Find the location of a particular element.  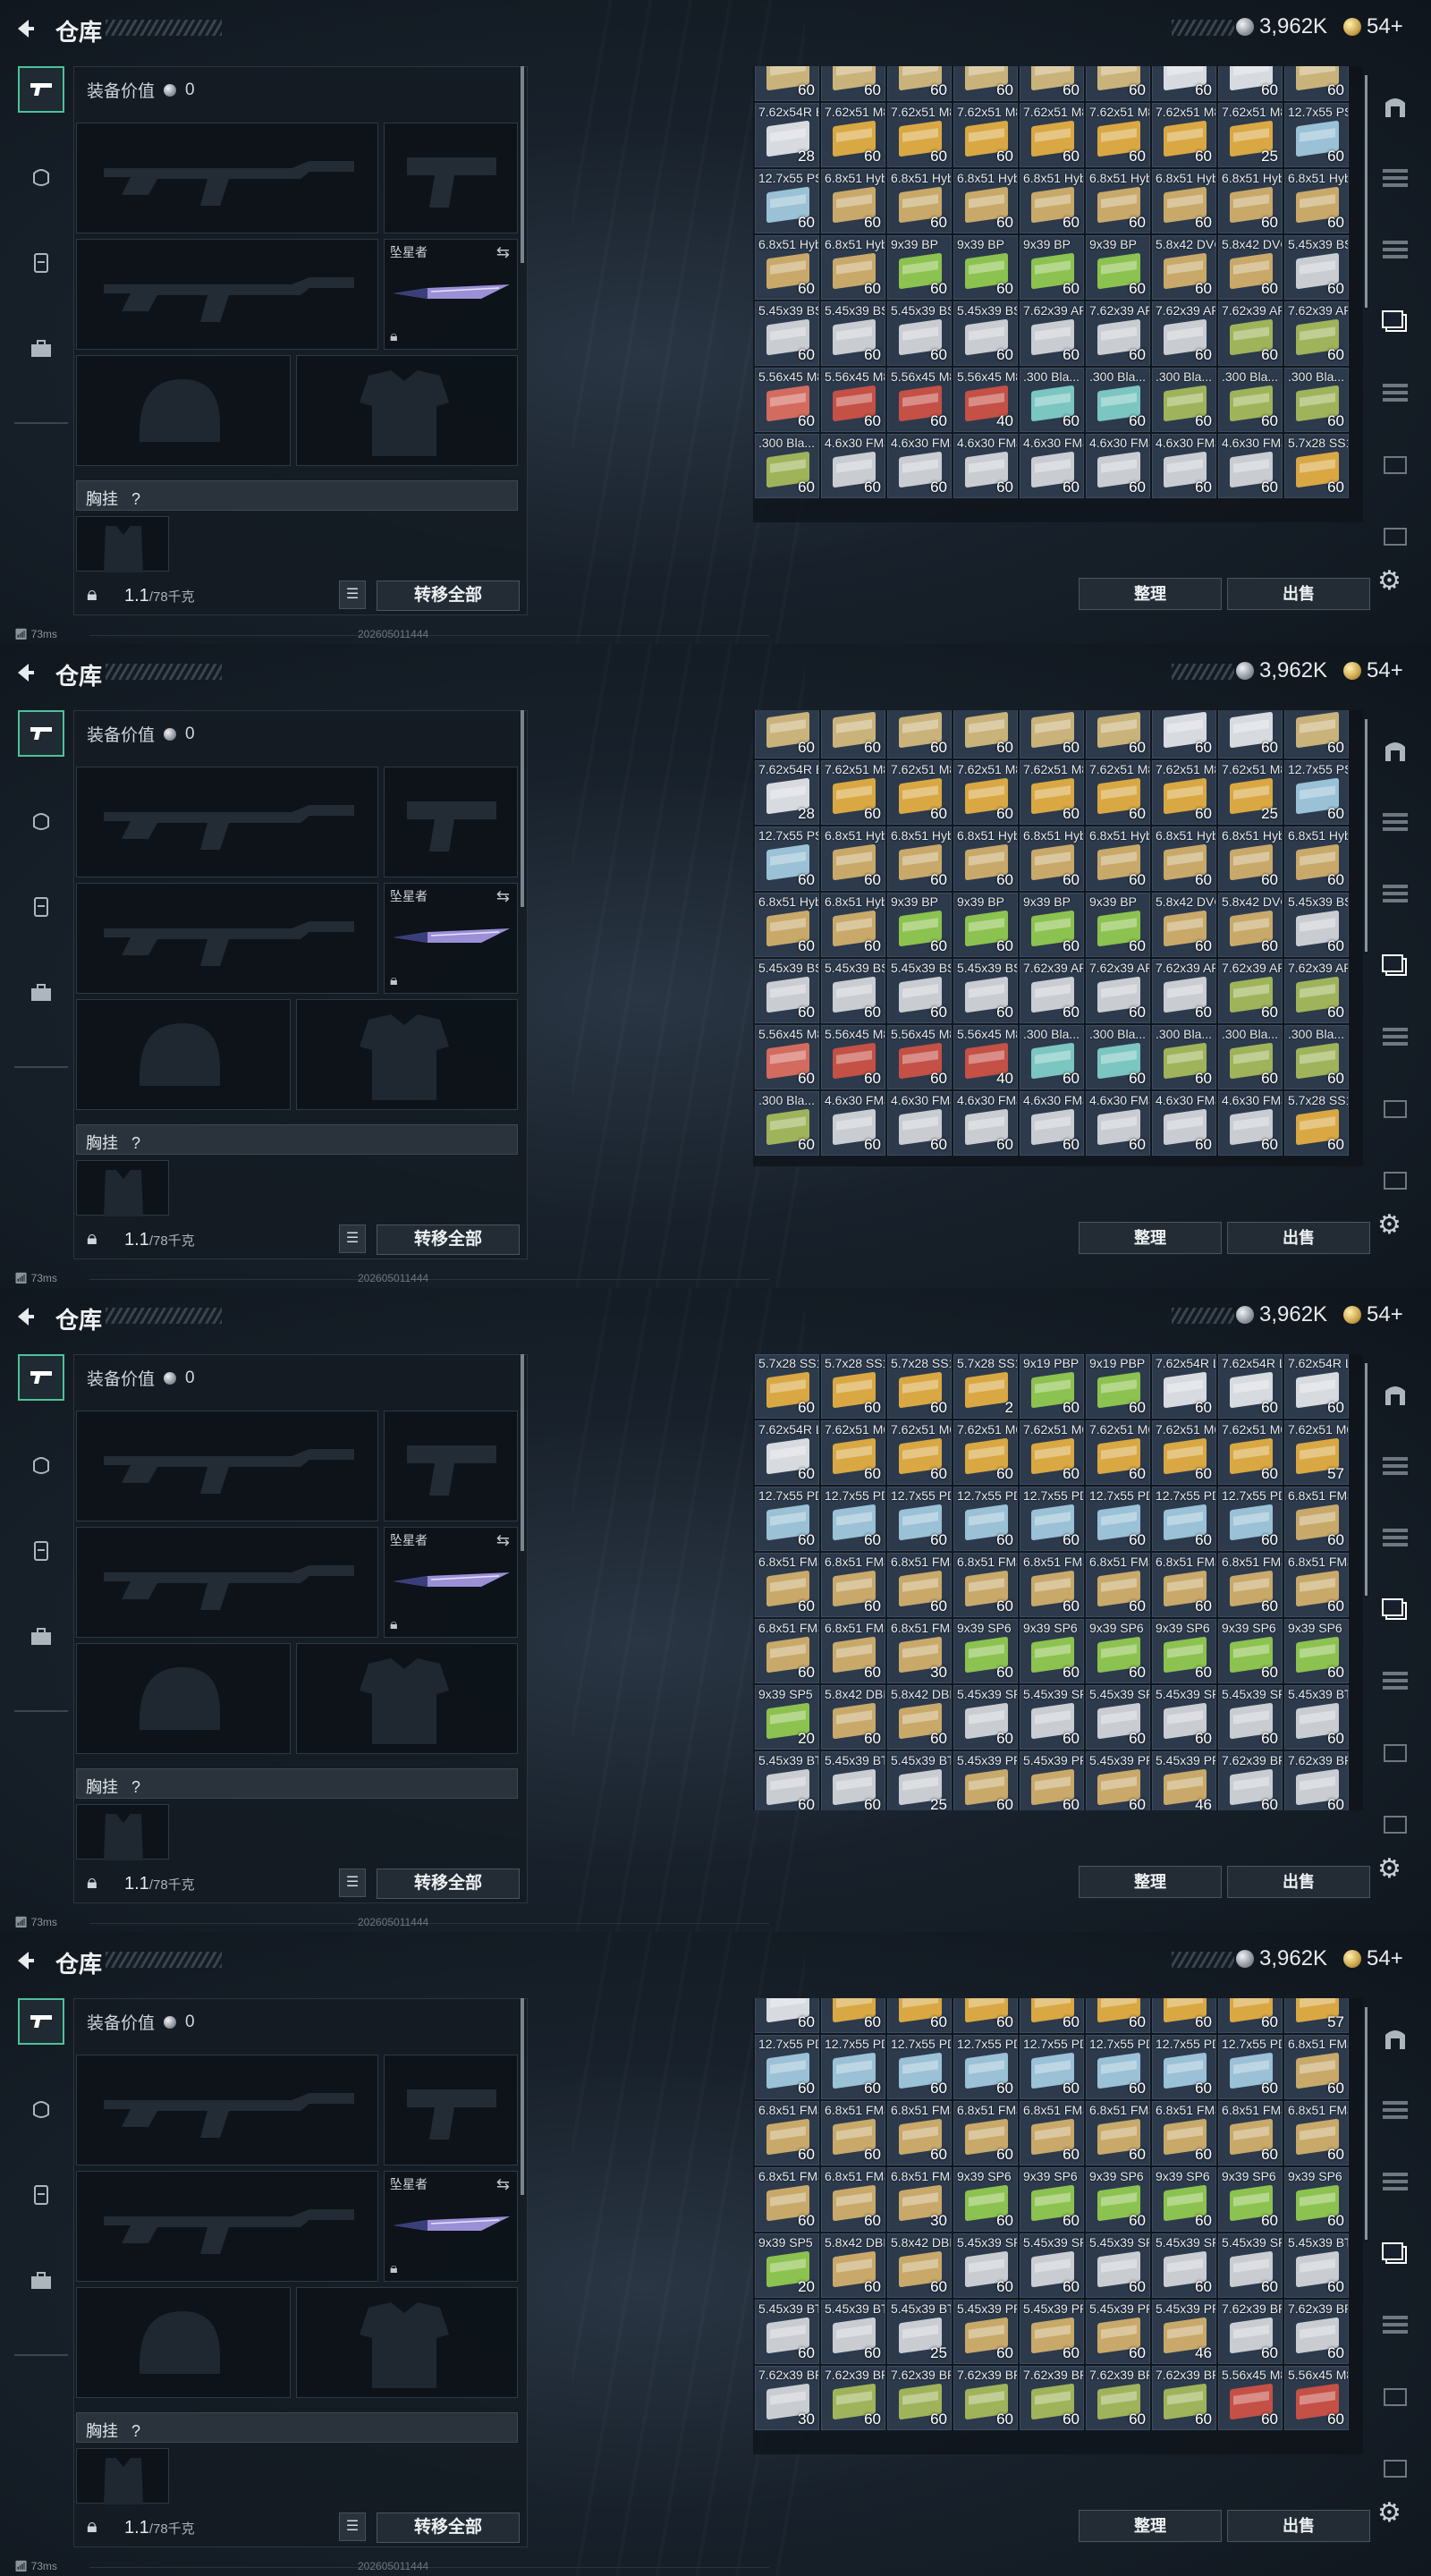

stash-tab-main is located at coordinates (1395, 2039).